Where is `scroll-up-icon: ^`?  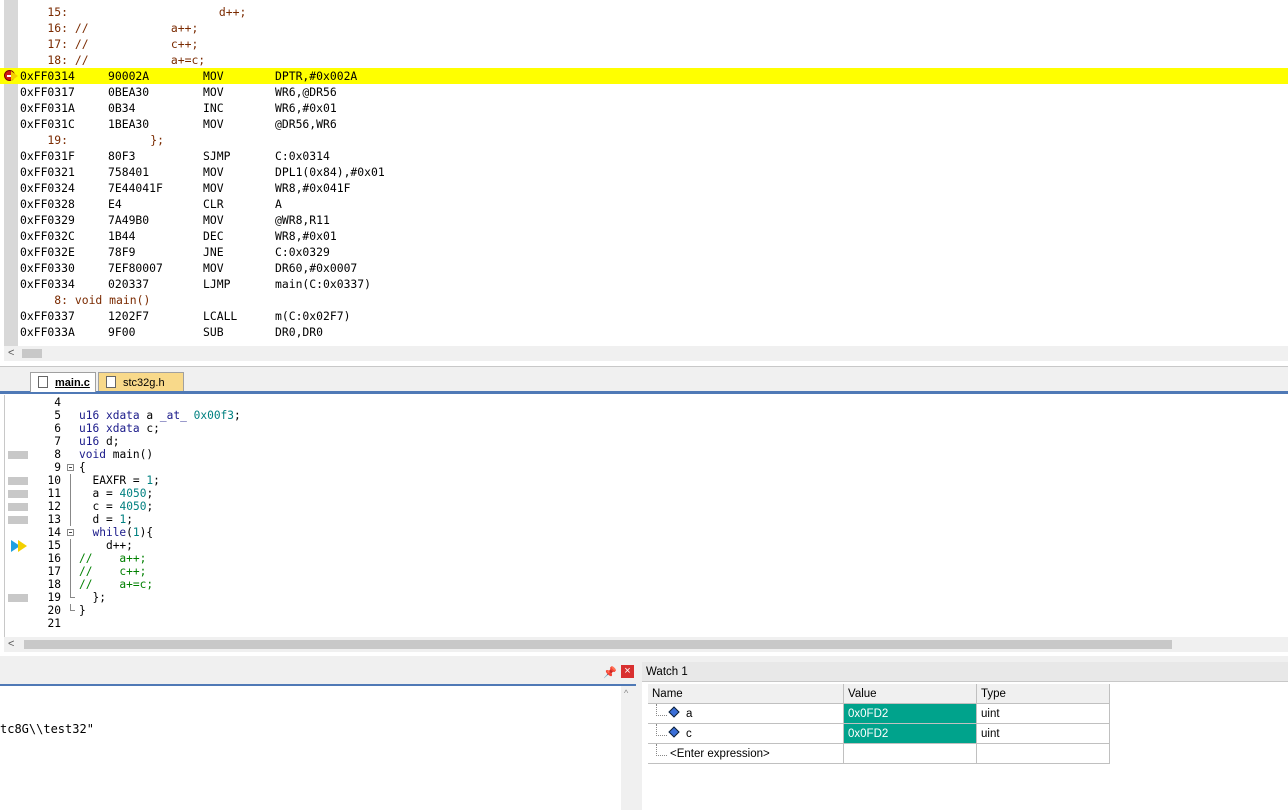
scroll-up-icon: ^ is located at coordinates (626, 693).